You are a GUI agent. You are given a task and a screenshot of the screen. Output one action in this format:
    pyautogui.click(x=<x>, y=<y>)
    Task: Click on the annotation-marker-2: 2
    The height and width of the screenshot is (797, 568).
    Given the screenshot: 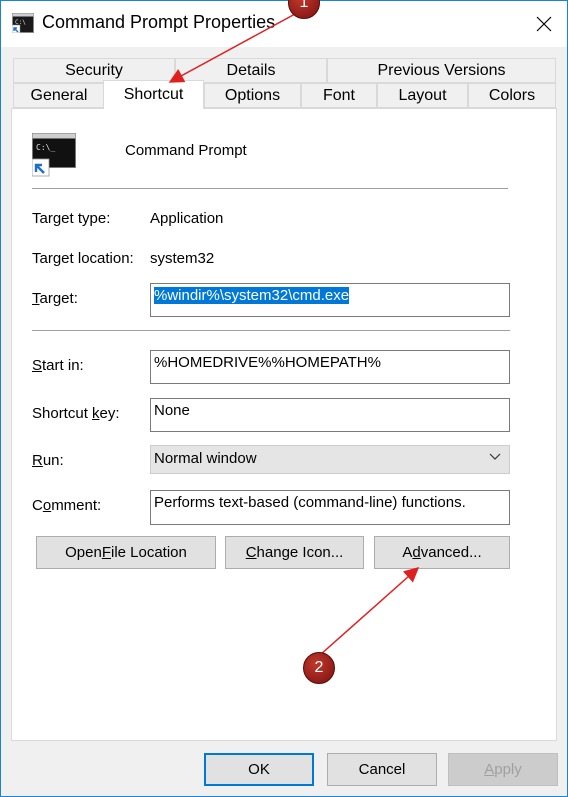 What is the action you would take?
    pyautogui.click(x=319, y=668)
    